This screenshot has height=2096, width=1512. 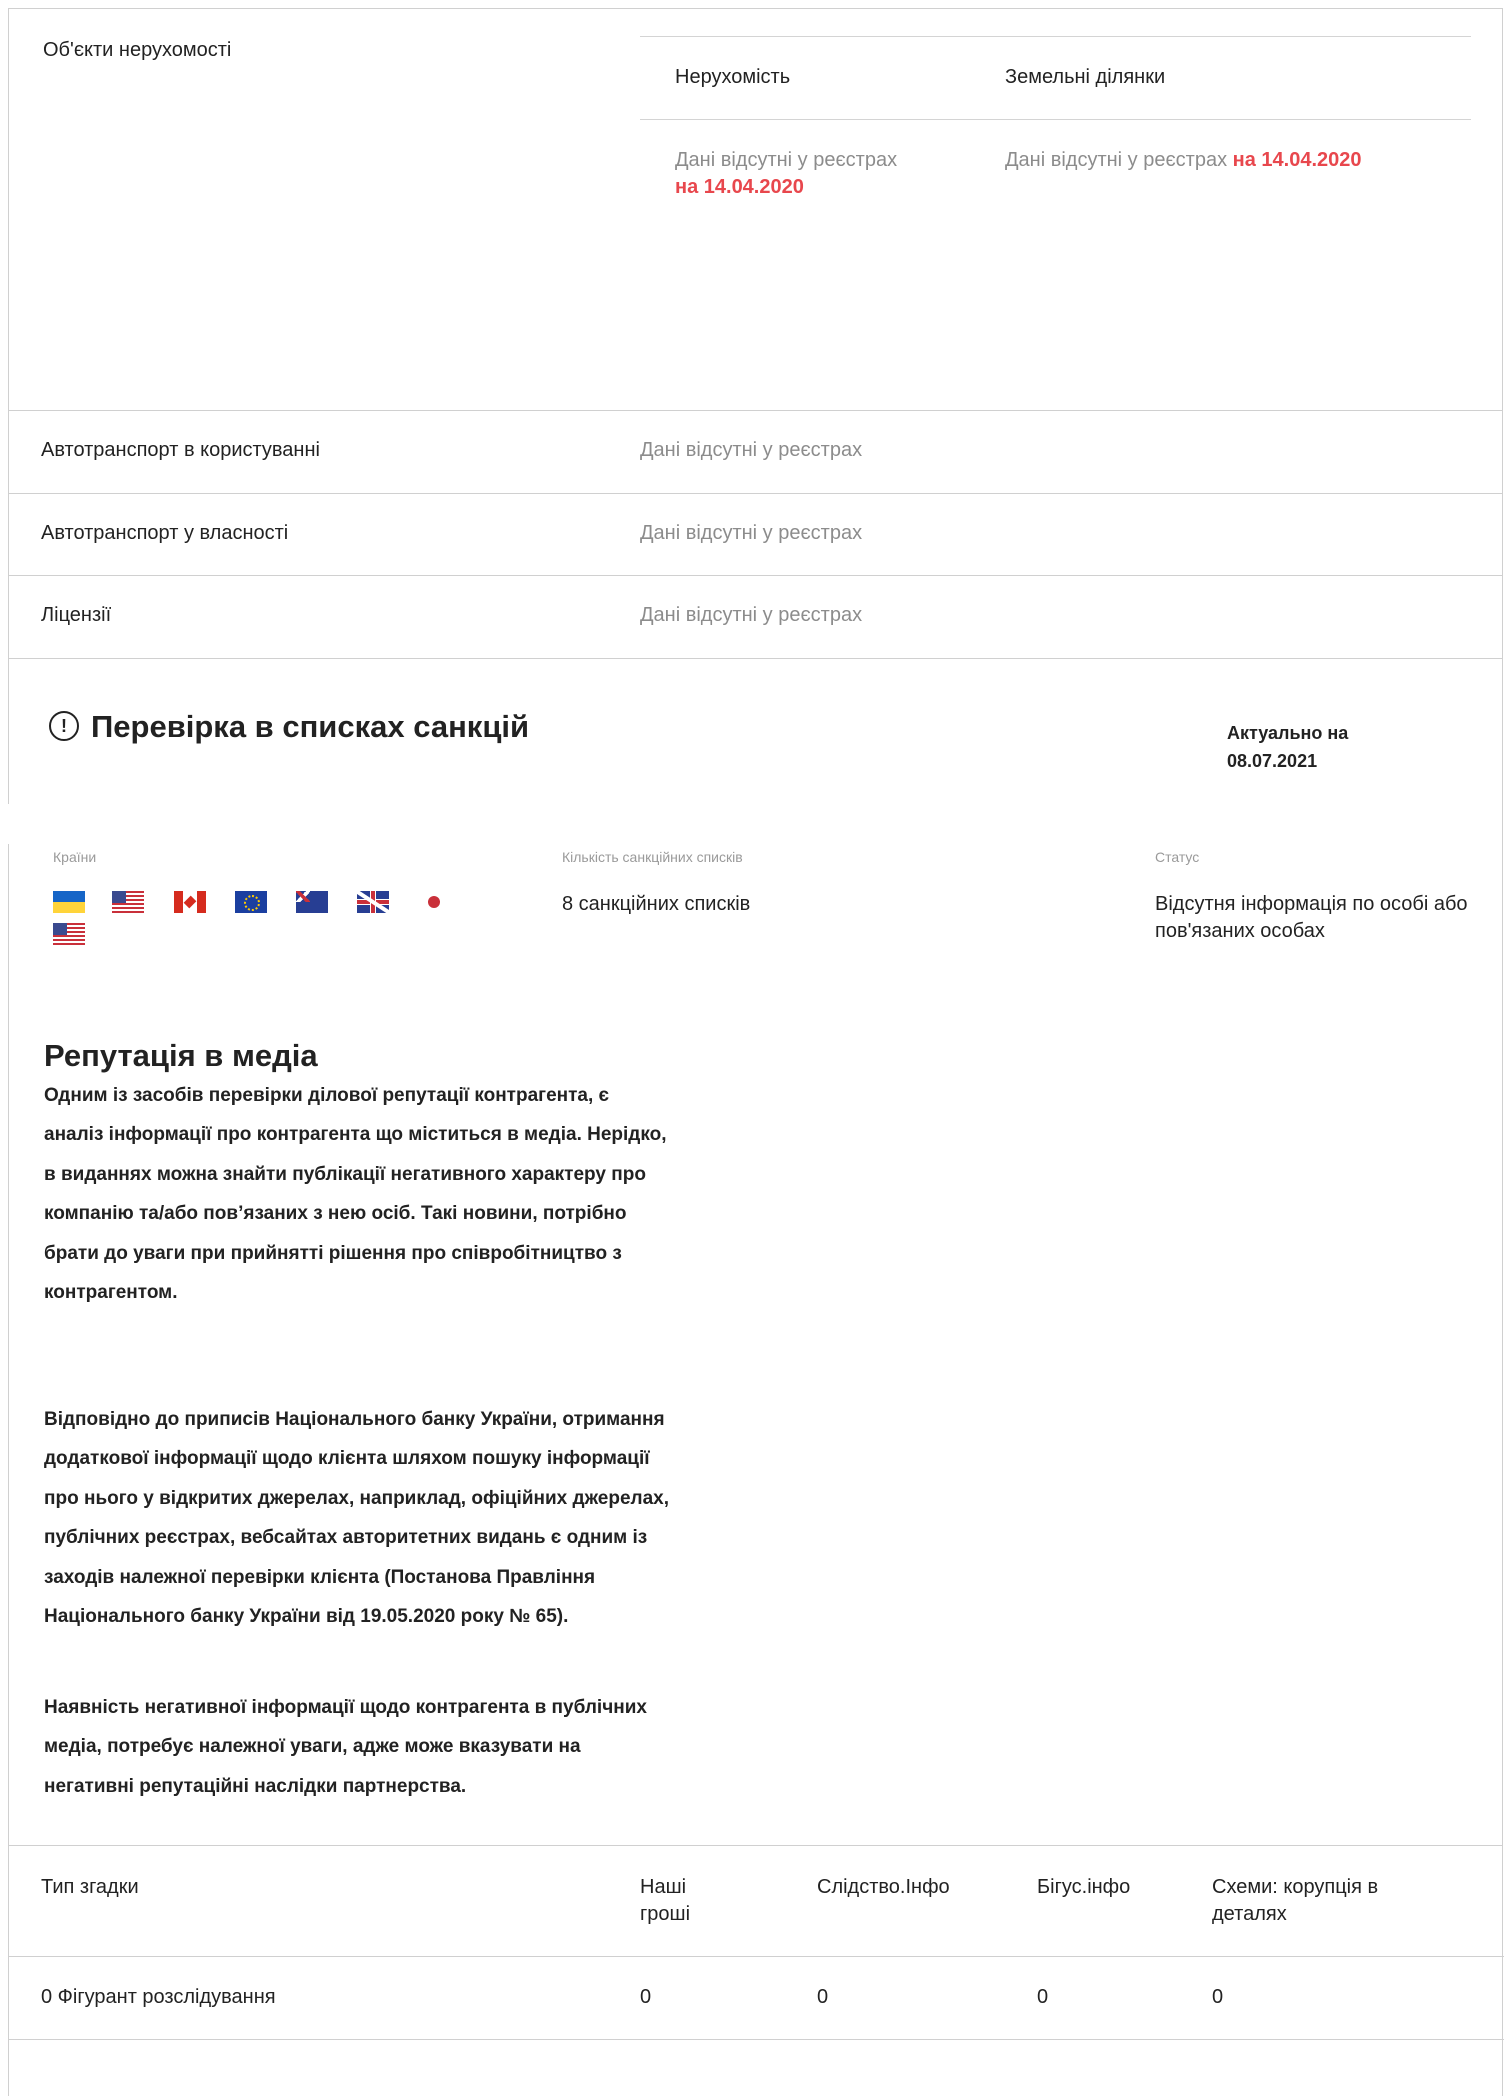 I want to click on gb-flag-icon, so click(x=373, y=902).